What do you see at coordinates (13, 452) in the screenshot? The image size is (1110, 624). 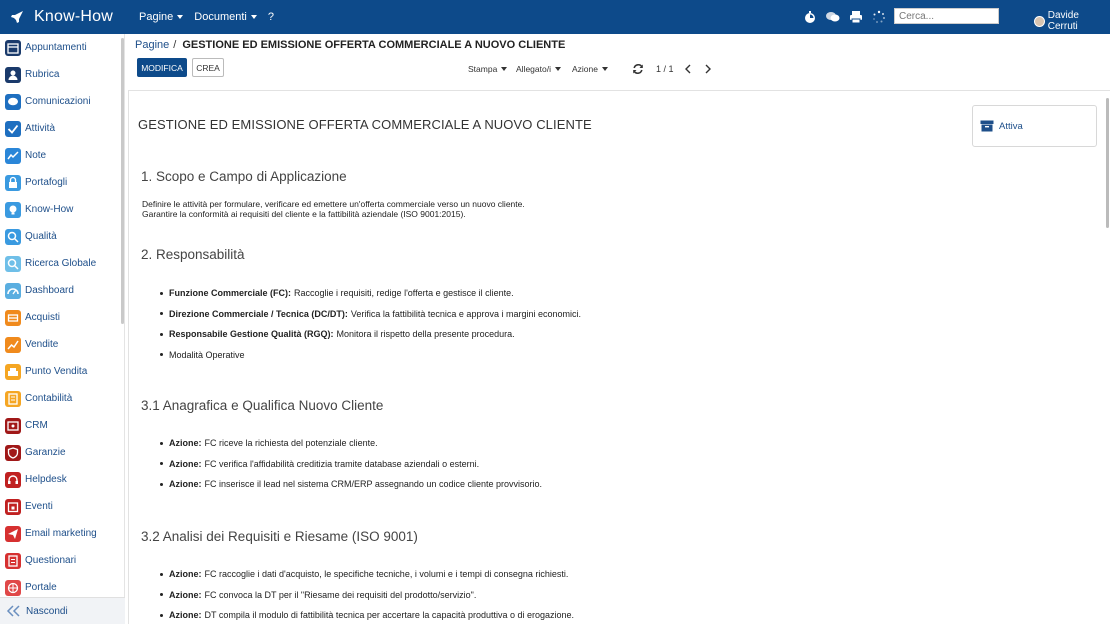 I see `shield-icon` at bounding box center [13, 452].